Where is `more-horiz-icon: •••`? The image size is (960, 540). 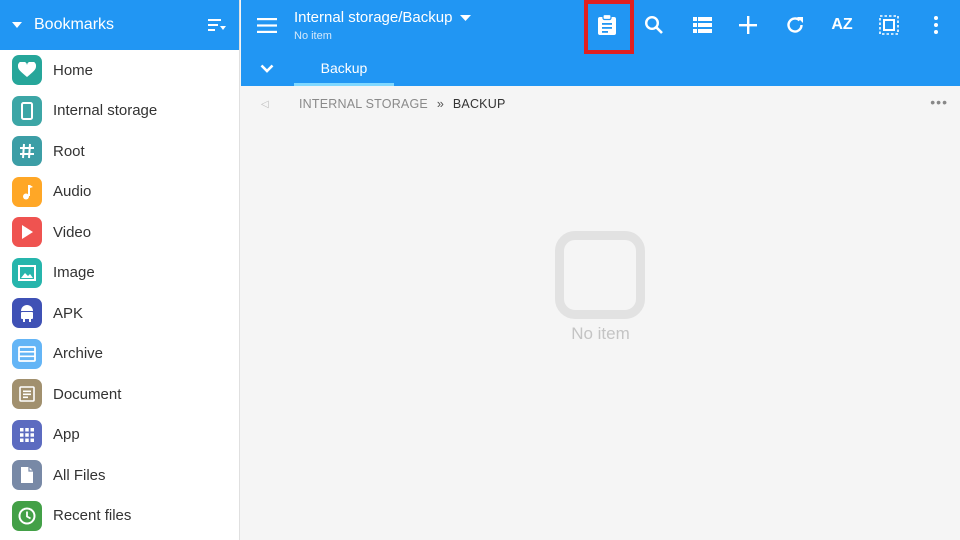 more-horiz-icon: ••• is located at coordinates (939, 102).